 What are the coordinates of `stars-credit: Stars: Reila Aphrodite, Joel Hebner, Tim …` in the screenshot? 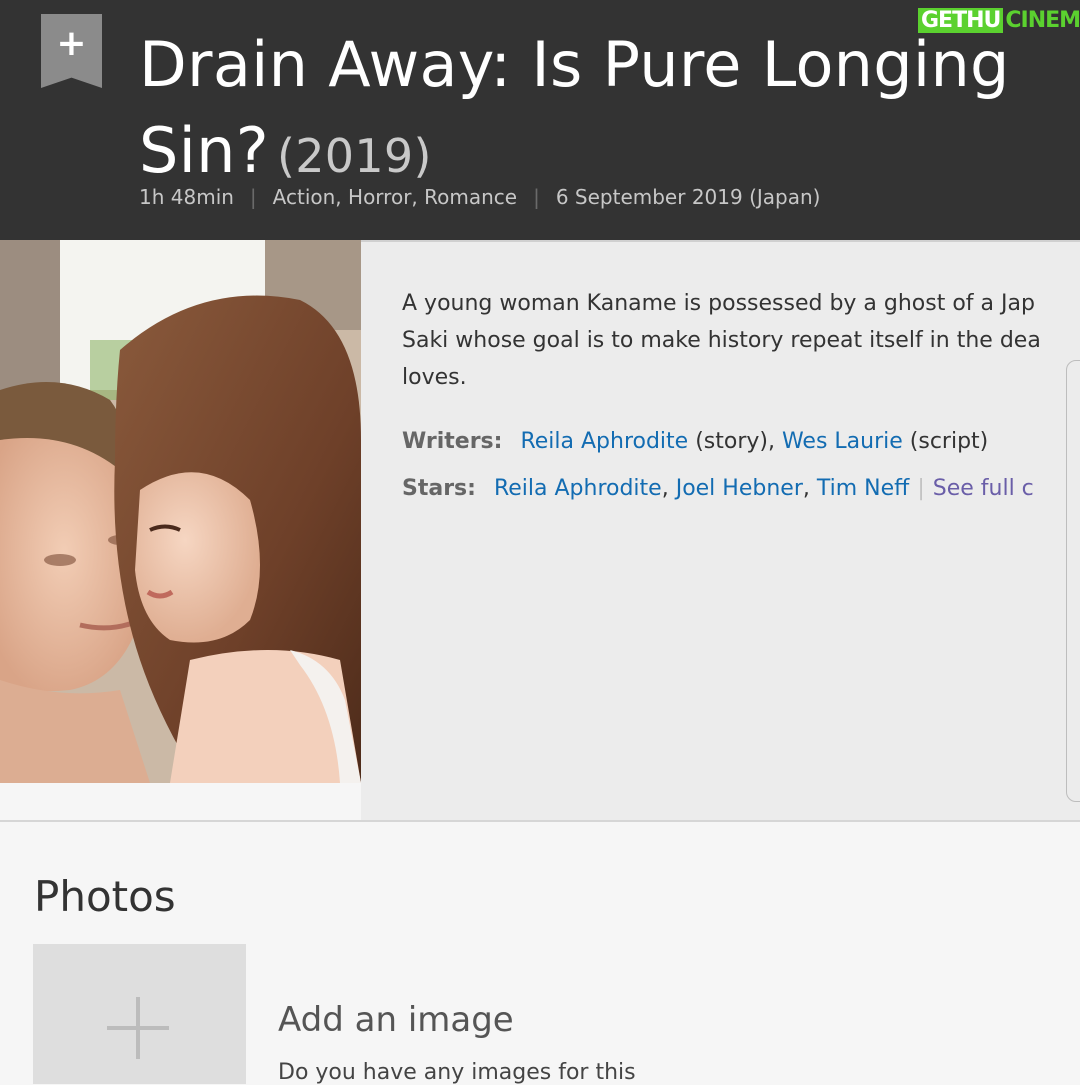 It's located at (718, 488).